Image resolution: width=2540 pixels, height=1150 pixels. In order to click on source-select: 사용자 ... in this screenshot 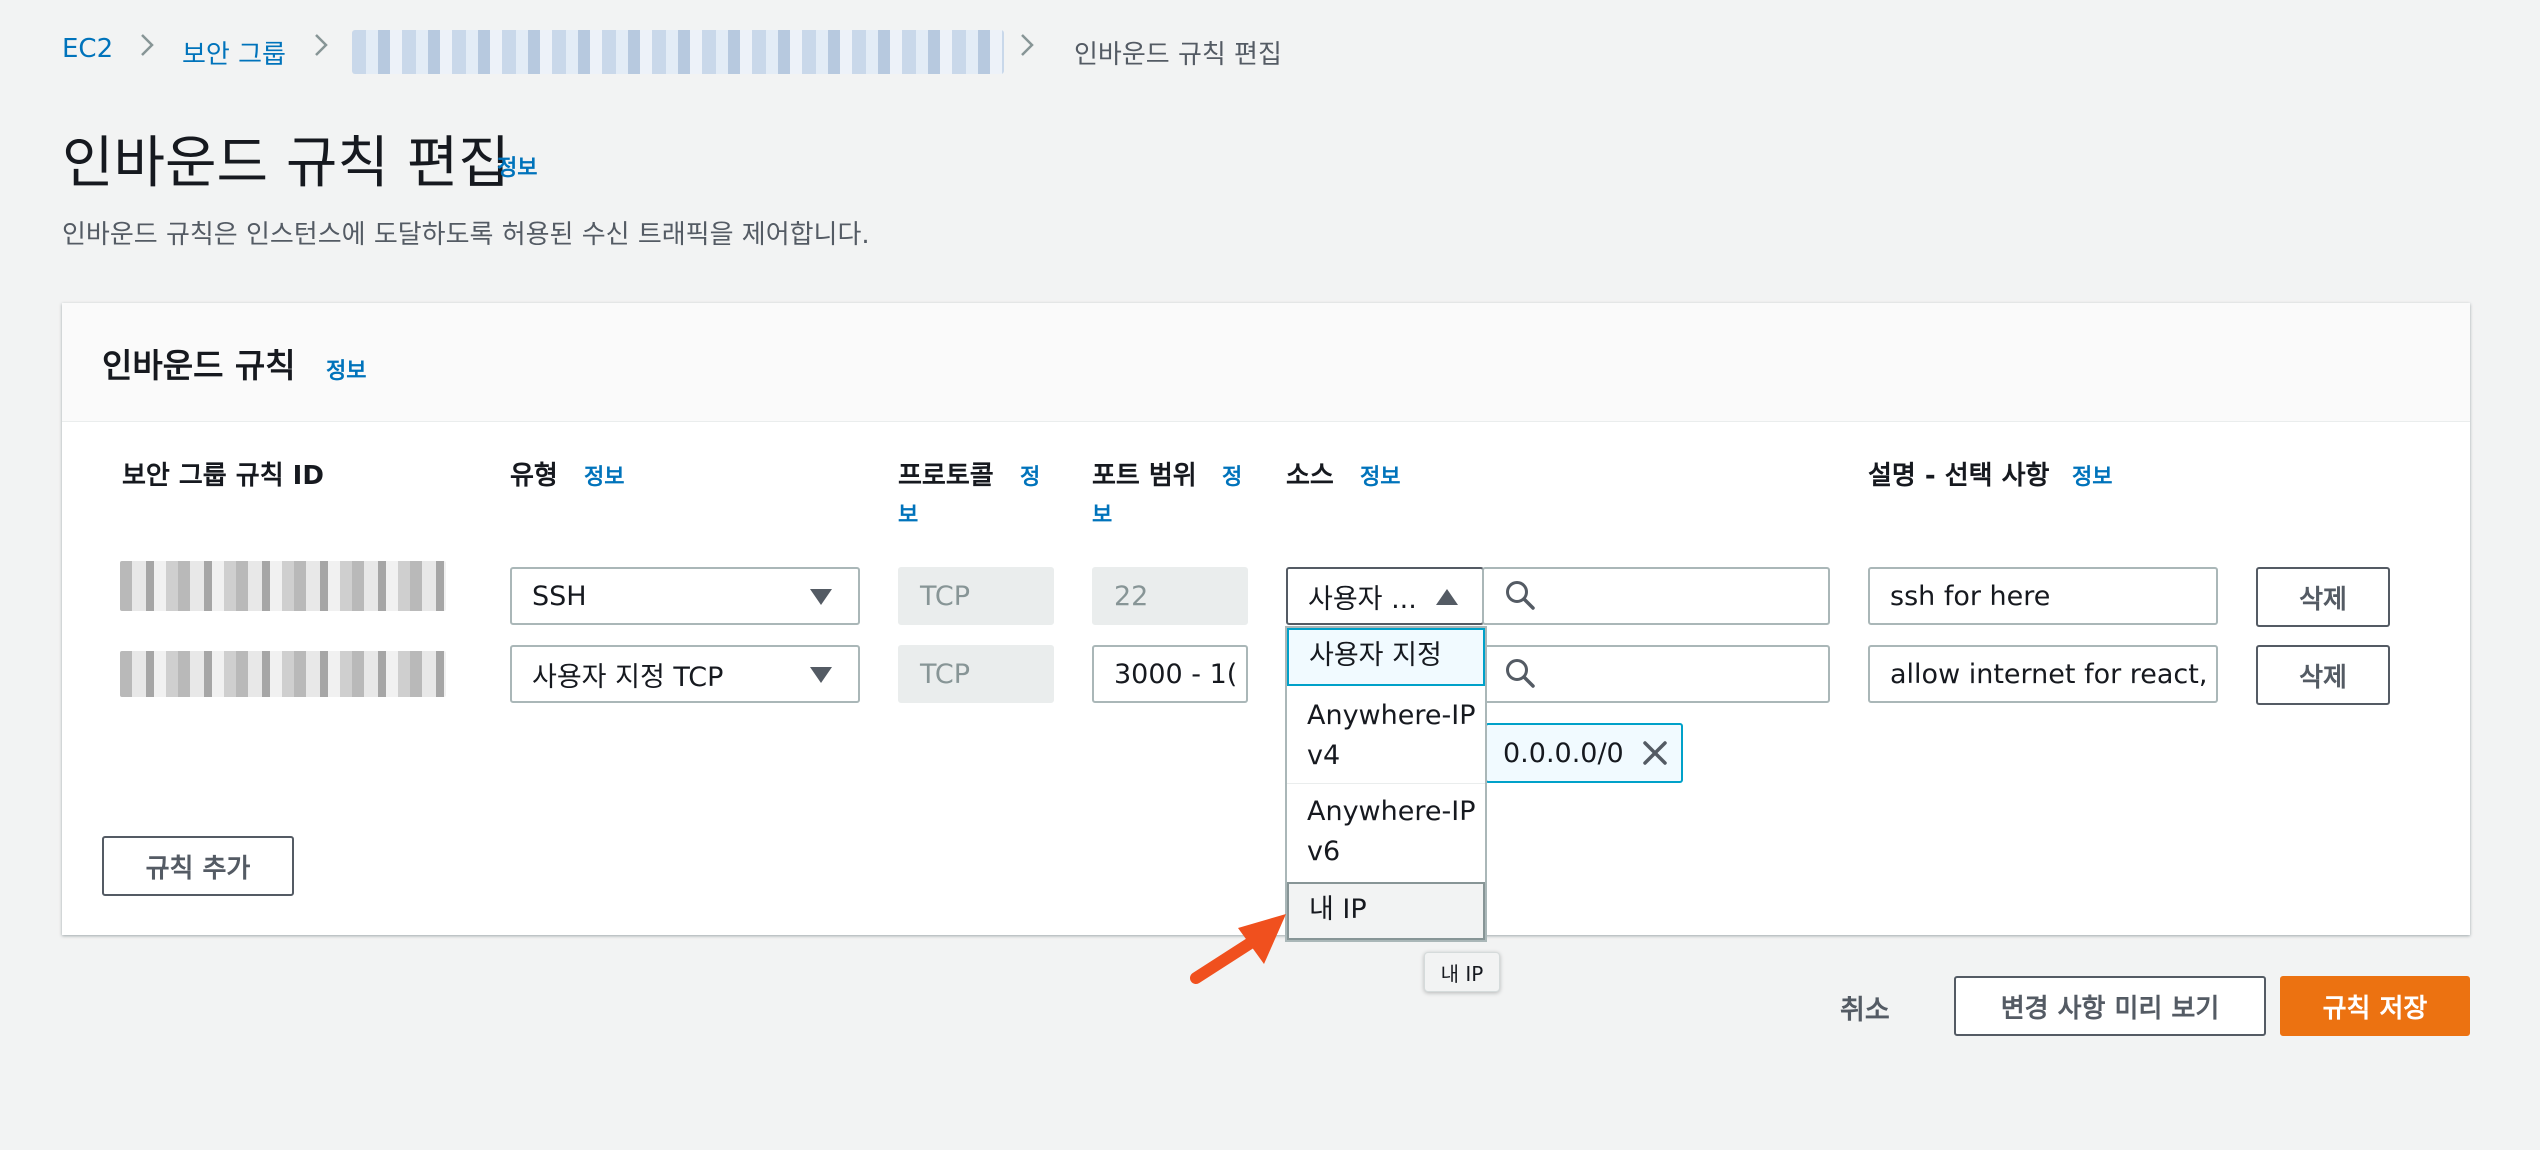, I will do `click(1385, 596)`.